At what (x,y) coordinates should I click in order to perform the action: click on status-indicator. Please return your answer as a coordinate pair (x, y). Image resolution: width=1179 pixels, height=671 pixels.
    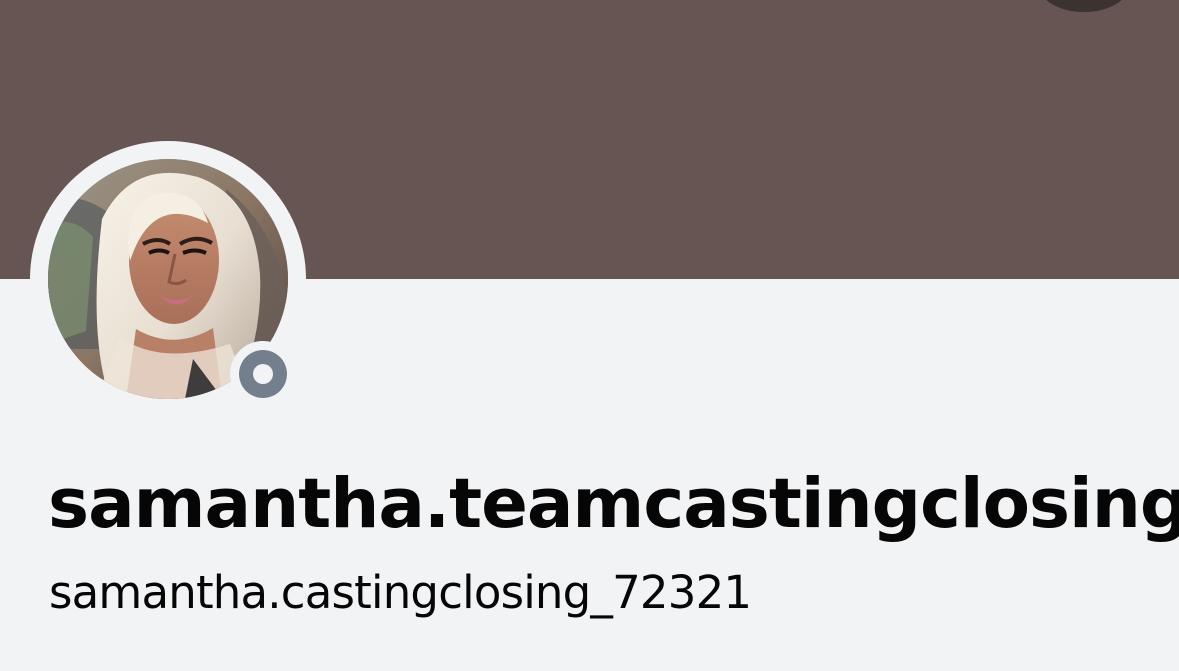
    Looking at the image, I should click on (263, 374).